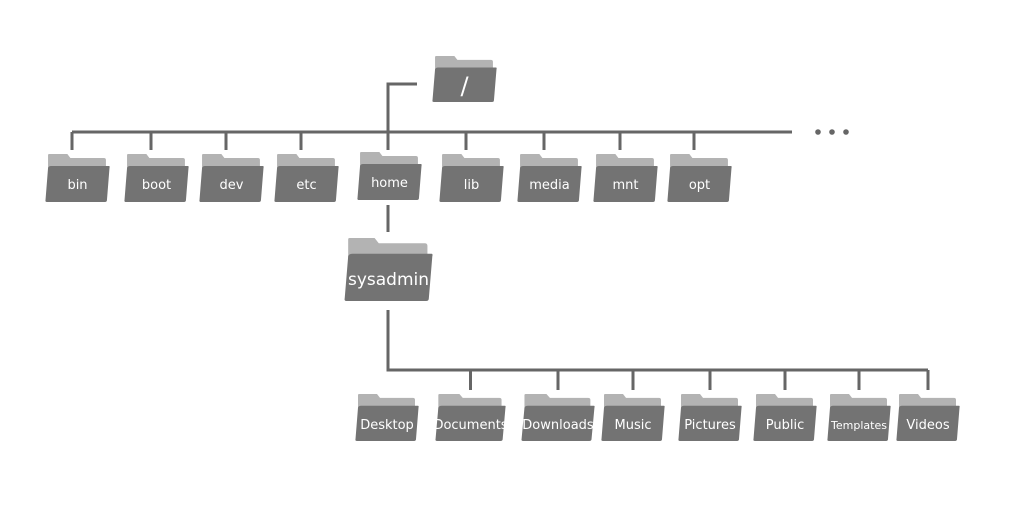 This screenshot has height=508, width=1024. Describe the element at coordinates (558, 425) in the screenshot. I see `folder-label: Downloads` at that location.